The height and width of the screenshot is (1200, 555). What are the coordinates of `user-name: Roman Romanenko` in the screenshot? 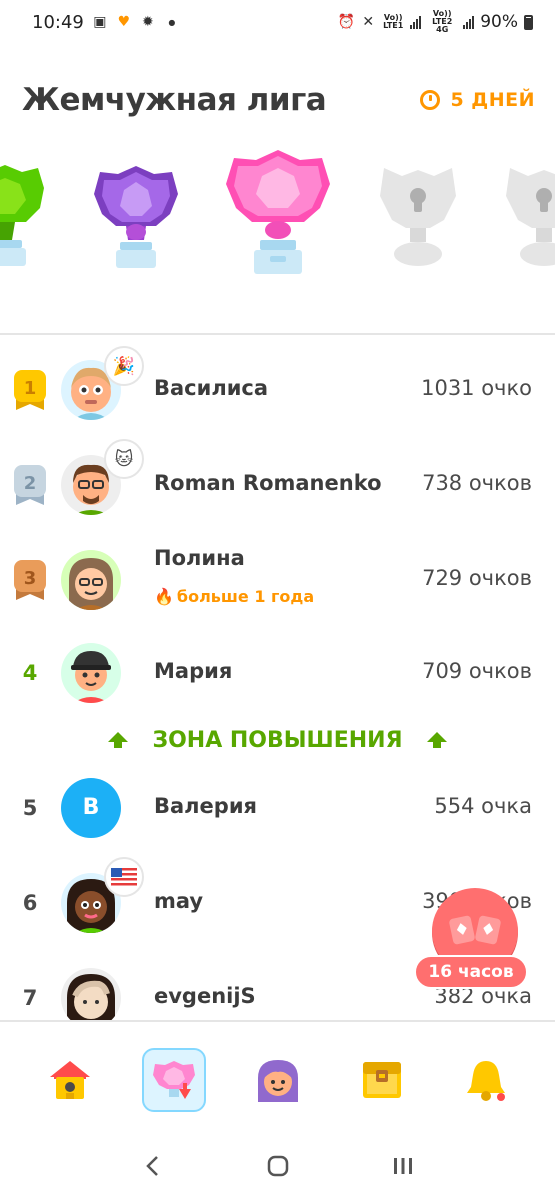 It's located at (268, 483).